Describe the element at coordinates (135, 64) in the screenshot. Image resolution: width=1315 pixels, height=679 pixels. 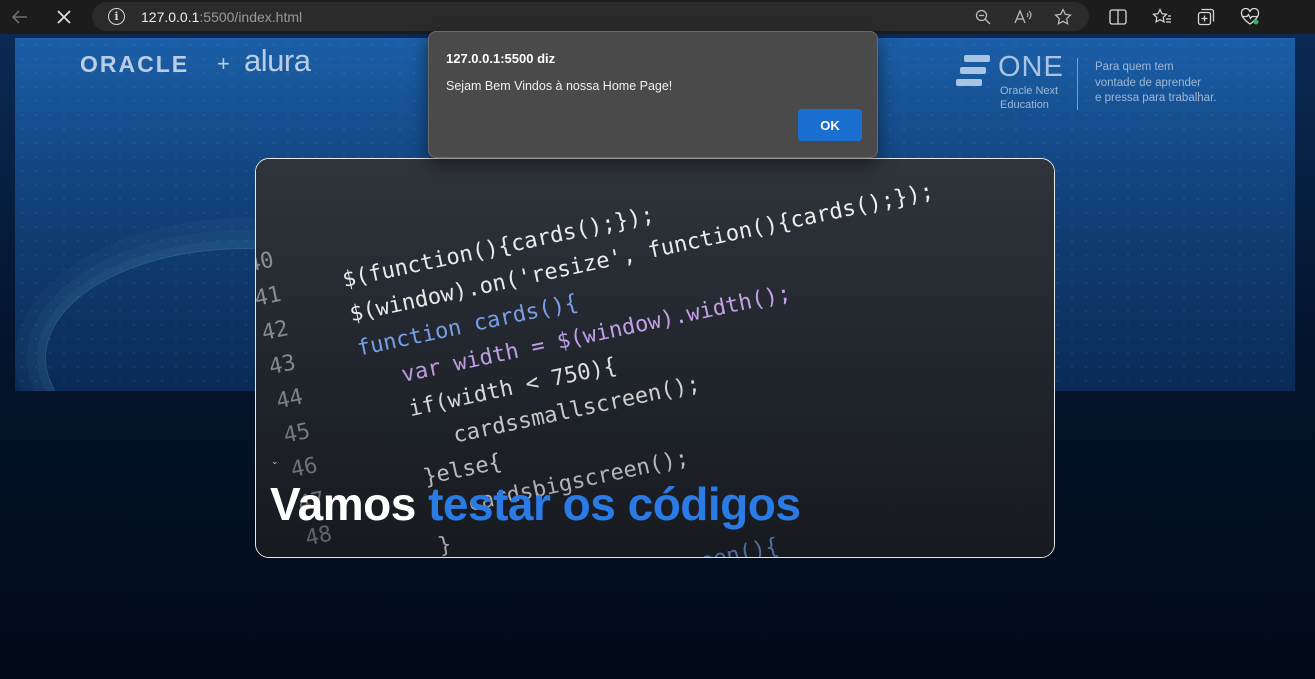
I see `oracle-logo: ORACLE` at that location.